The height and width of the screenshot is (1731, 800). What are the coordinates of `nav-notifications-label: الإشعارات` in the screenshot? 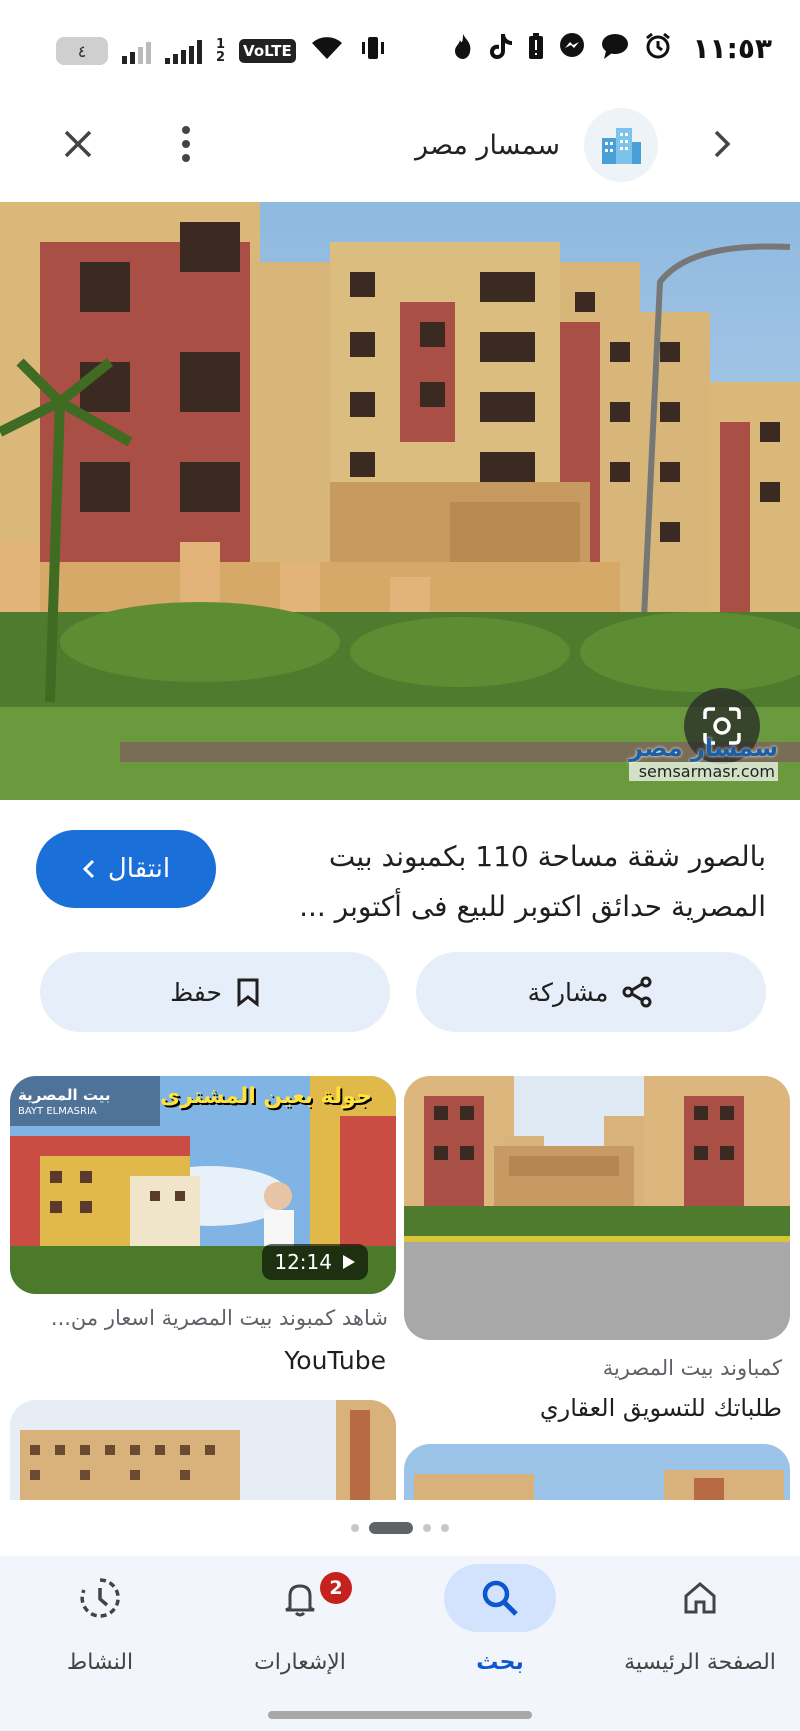 It's located at (300, 1662).